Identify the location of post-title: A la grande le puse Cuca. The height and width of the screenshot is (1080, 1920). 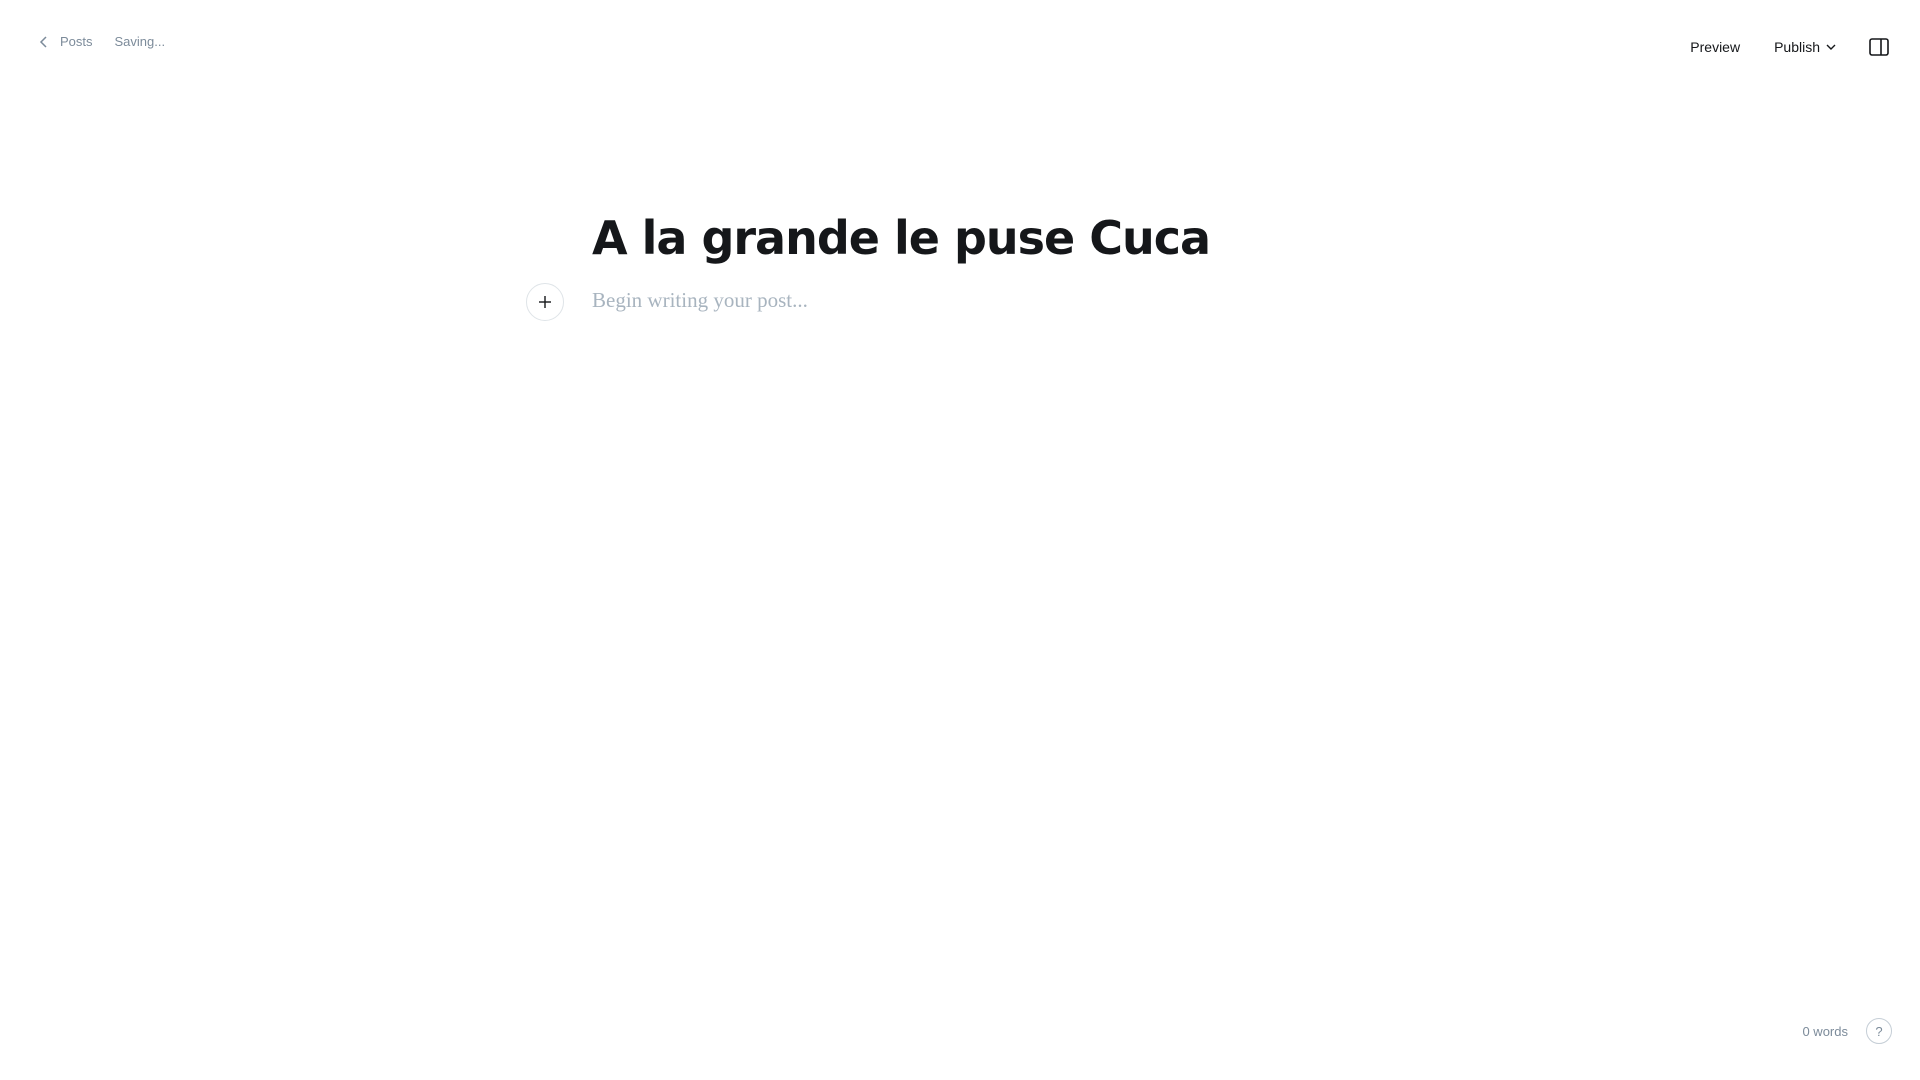
(962, 238).